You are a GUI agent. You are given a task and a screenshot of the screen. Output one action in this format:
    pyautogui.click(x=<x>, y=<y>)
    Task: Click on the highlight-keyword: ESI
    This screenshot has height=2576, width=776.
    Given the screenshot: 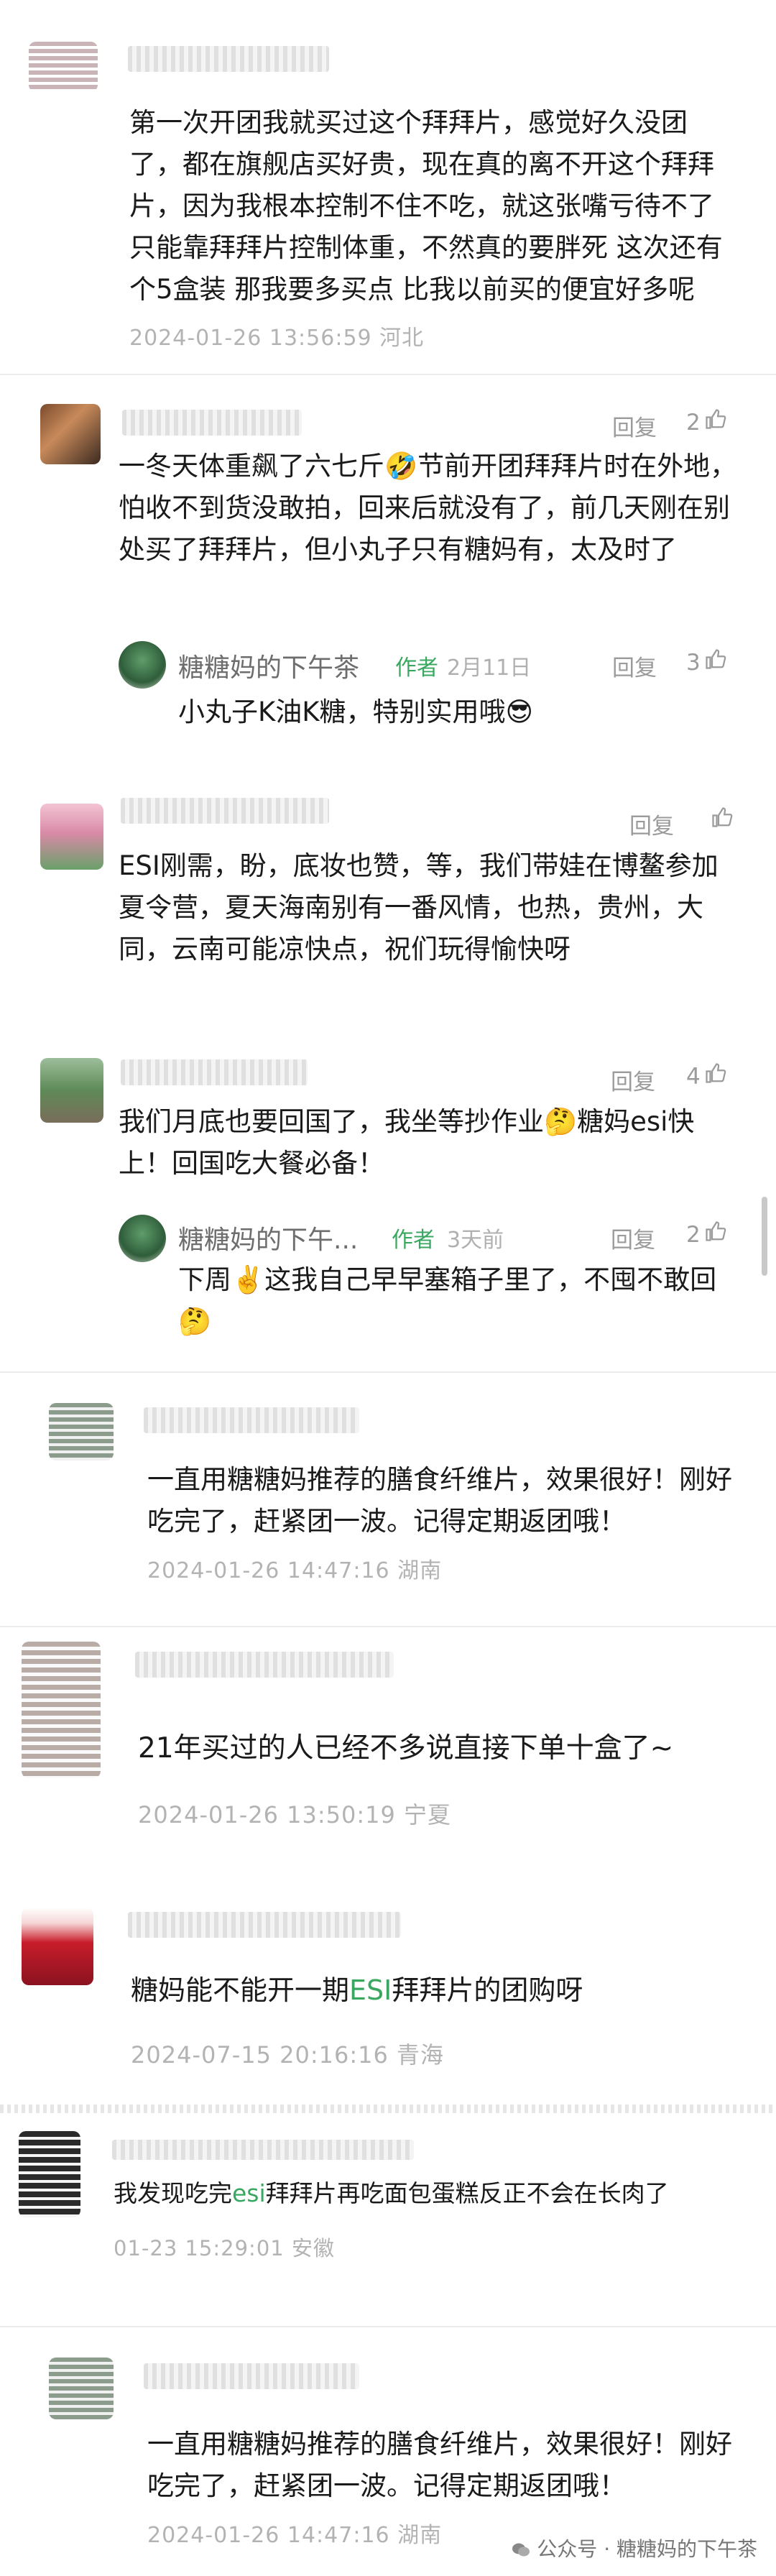 What is the action you would take?
    pyautogui.click(x=370, y=1990)
    